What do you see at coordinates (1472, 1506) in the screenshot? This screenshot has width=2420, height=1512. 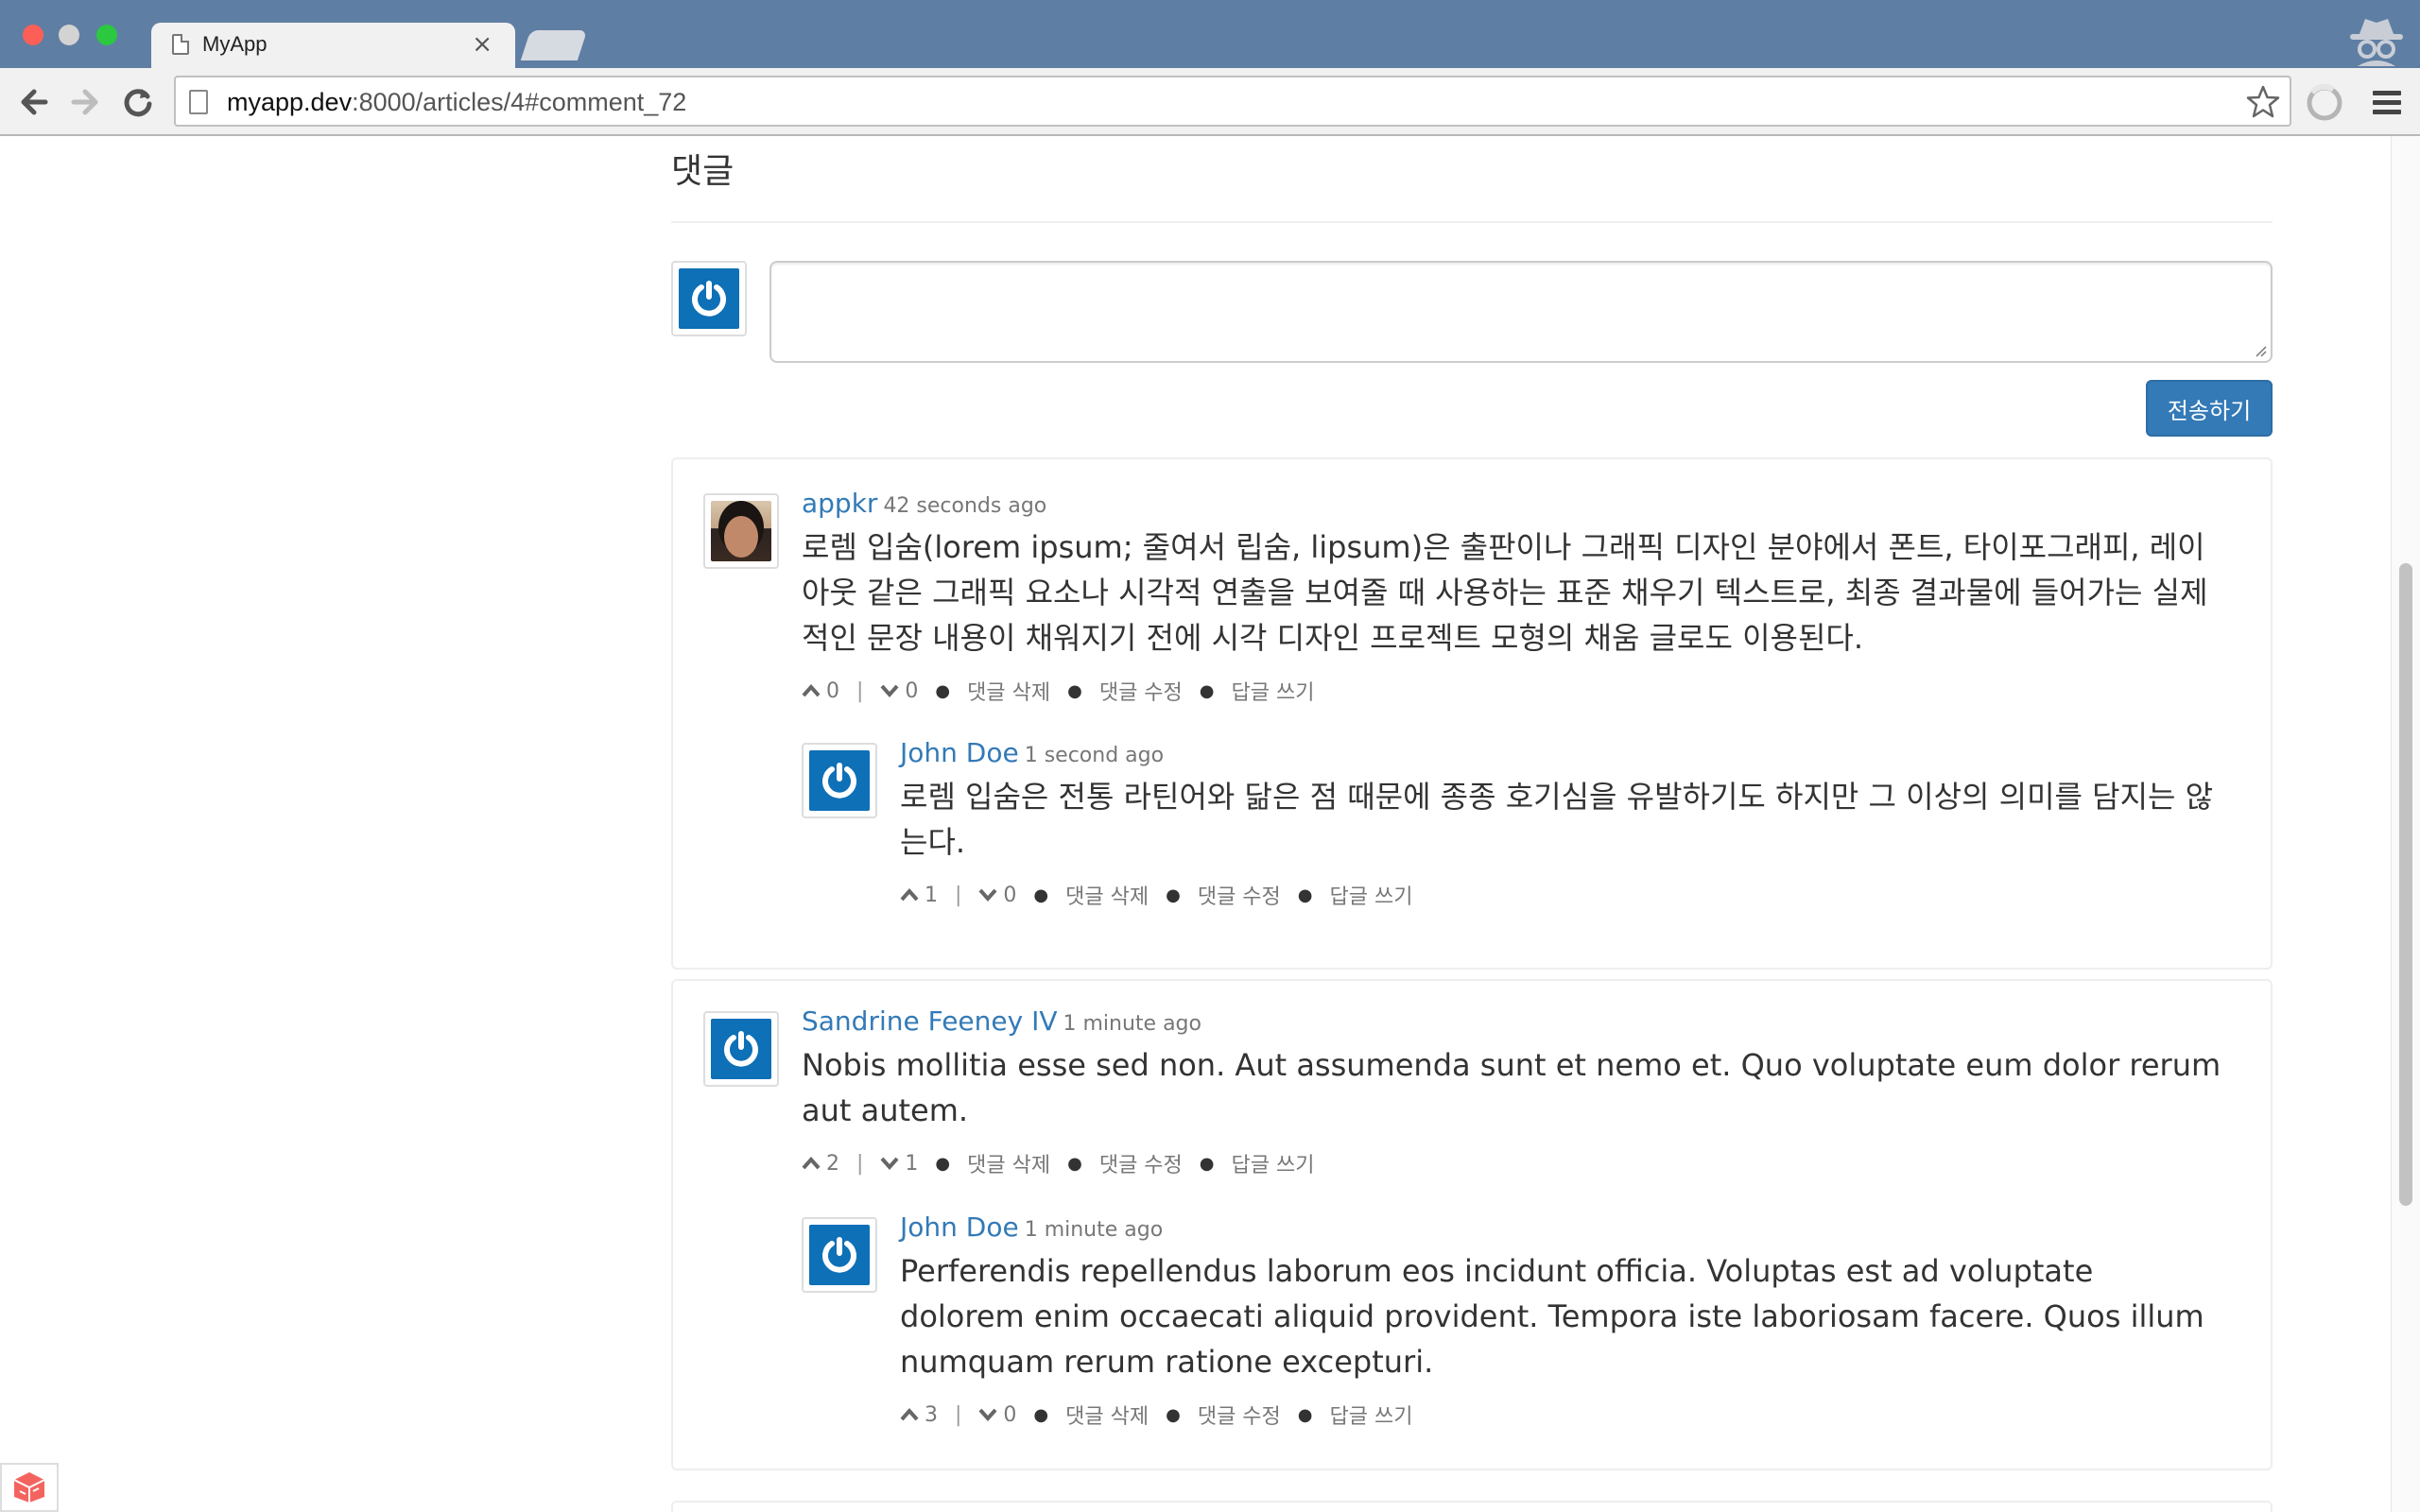 I see `comment-thread` at bounding box center [1472, 1506].